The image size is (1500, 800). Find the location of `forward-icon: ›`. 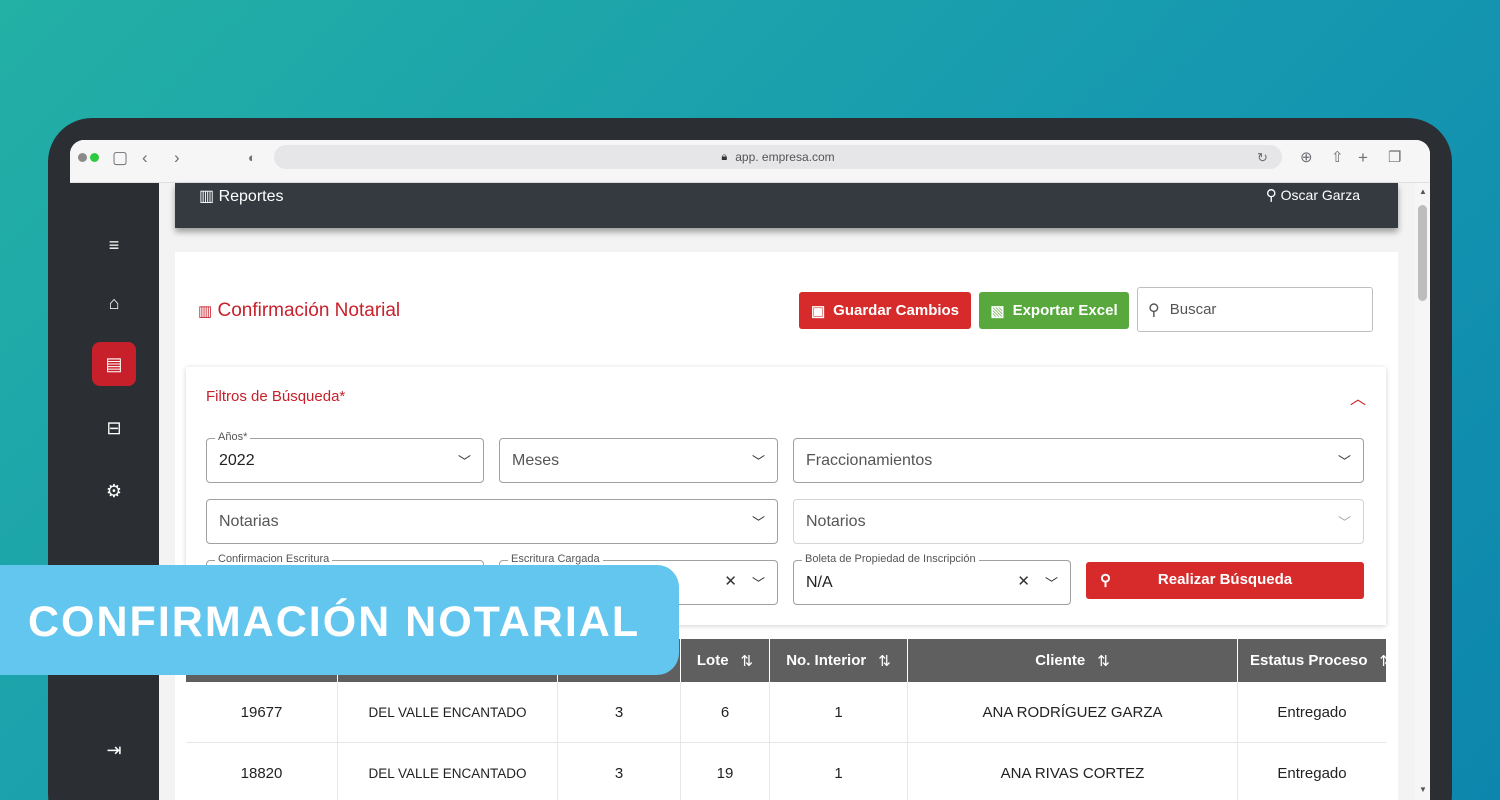

forward-icon: › is located at coordinates (177, 158).